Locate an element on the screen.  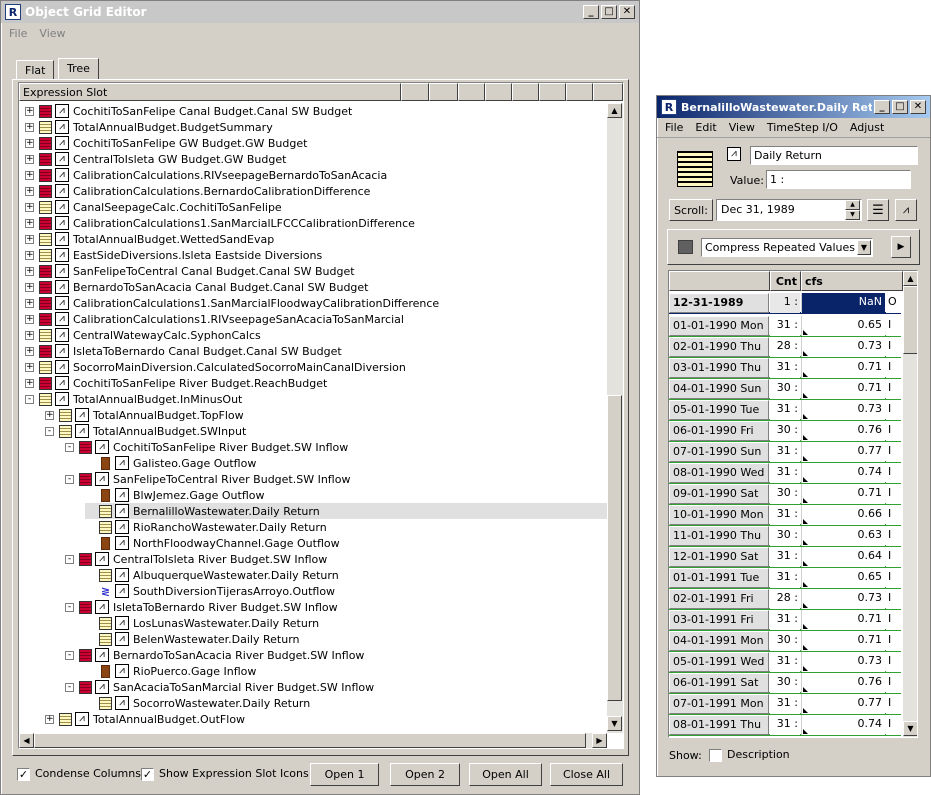
row-value: 0.71 is located at coordinates (843, 389).